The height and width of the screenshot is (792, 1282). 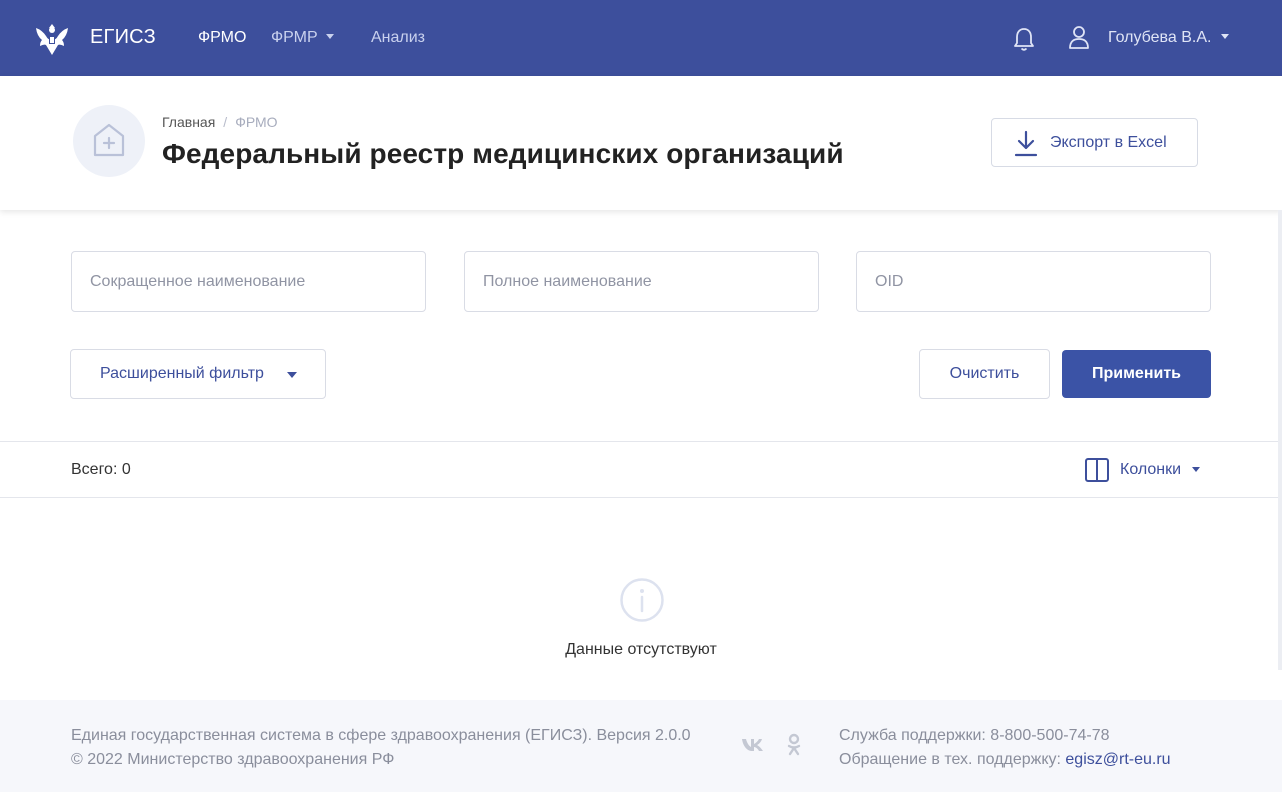 I want to click on short-name-input, so click(x=248, y=281).